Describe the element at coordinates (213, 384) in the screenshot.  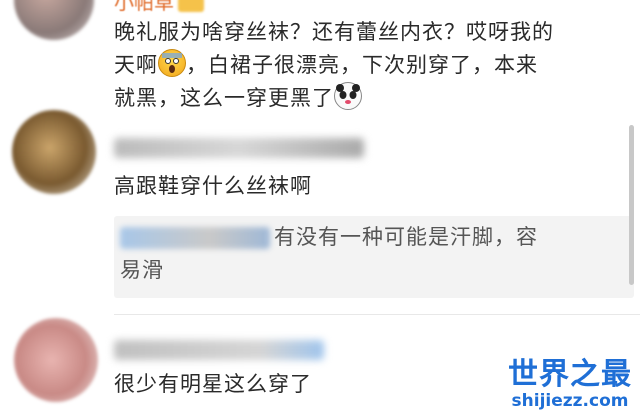
I see `comment-text: 很少有明星这么穿了` at that location.